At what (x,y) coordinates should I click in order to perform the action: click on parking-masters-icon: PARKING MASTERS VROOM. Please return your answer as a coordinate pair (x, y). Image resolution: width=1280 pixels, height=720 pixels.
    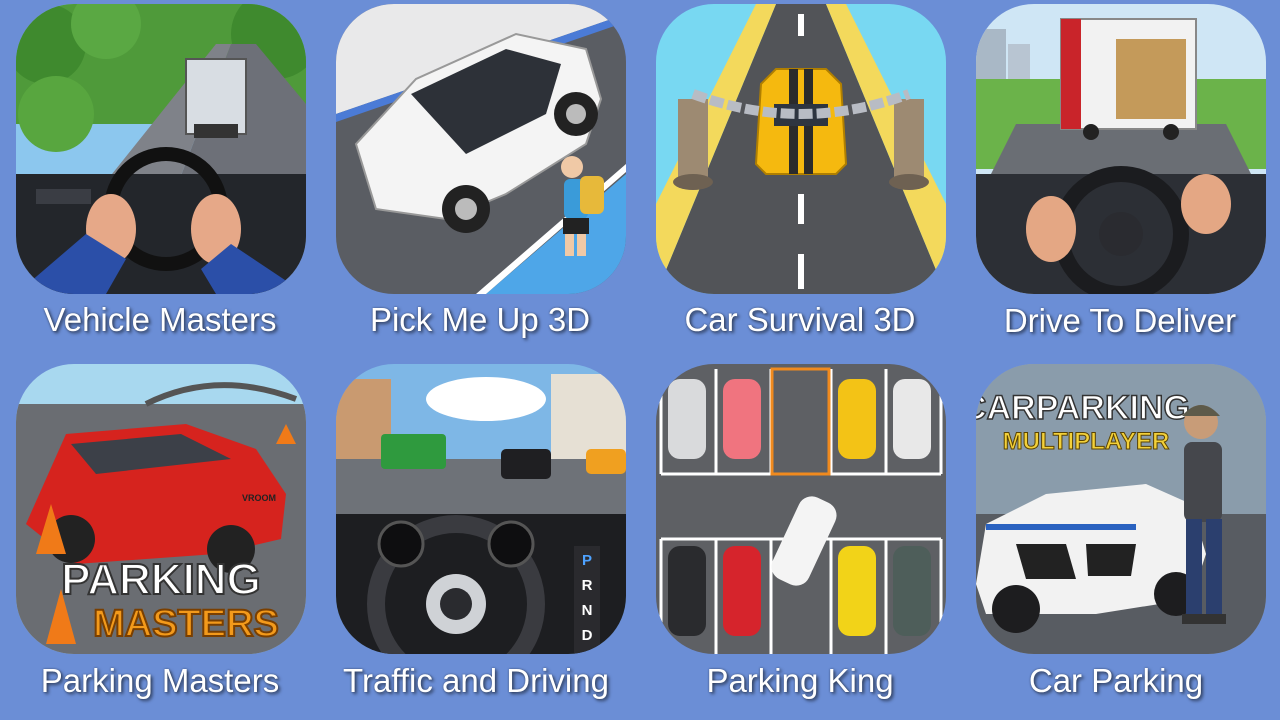
    Looking at the image, I should click on (161, 509).